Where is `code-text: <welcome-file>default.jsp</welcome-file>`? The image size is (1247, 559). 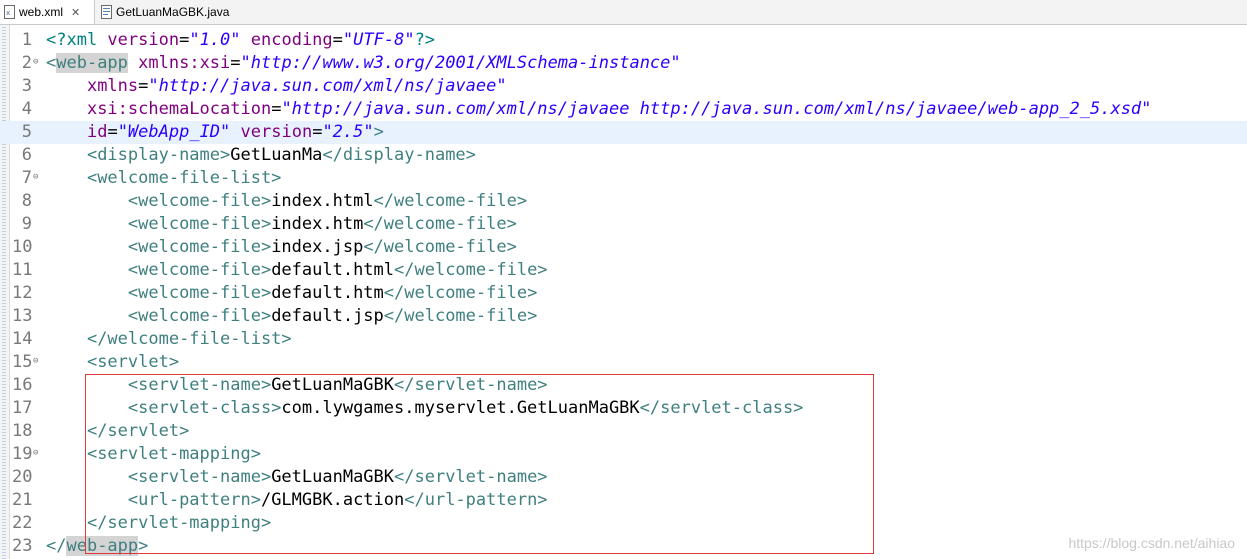 code-text: <welcome-file>default.jsp</welcome-file> is located at coordinates (291, 316).